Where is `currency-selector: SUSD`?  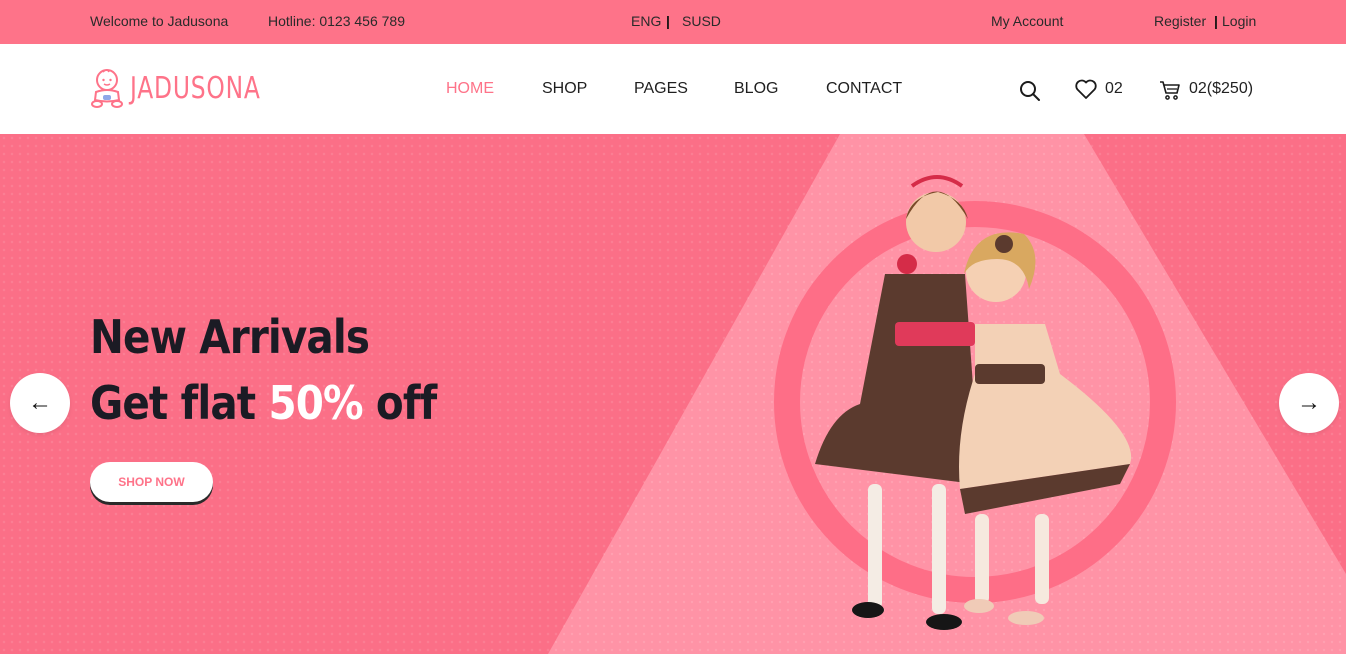 currency-selector: SUSD is located at coordinates (701, 21).